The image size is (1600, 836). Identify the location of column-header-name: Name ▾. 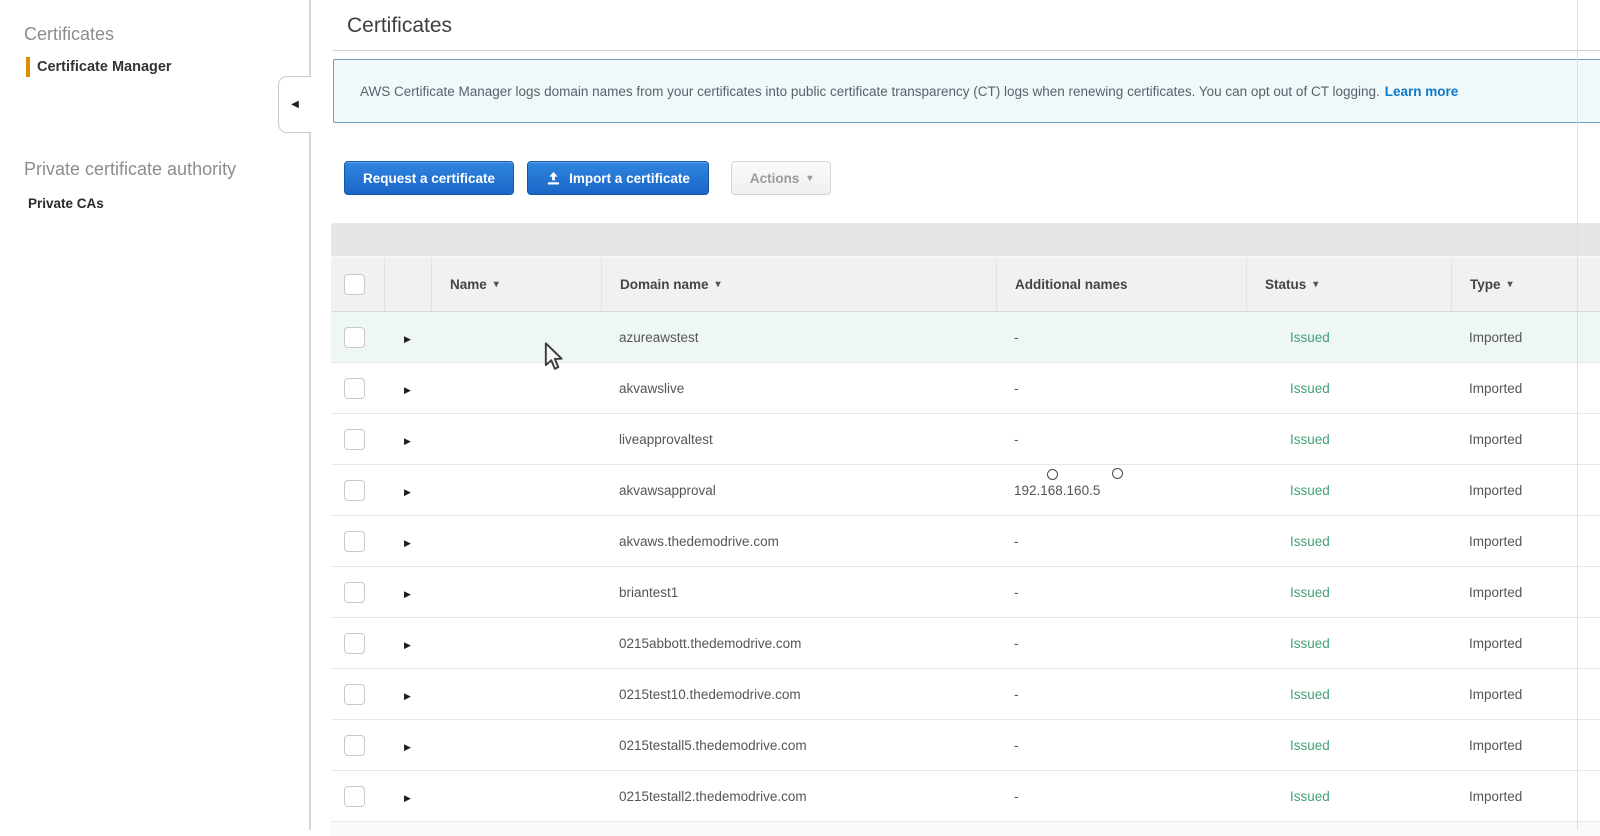
(516, 284).